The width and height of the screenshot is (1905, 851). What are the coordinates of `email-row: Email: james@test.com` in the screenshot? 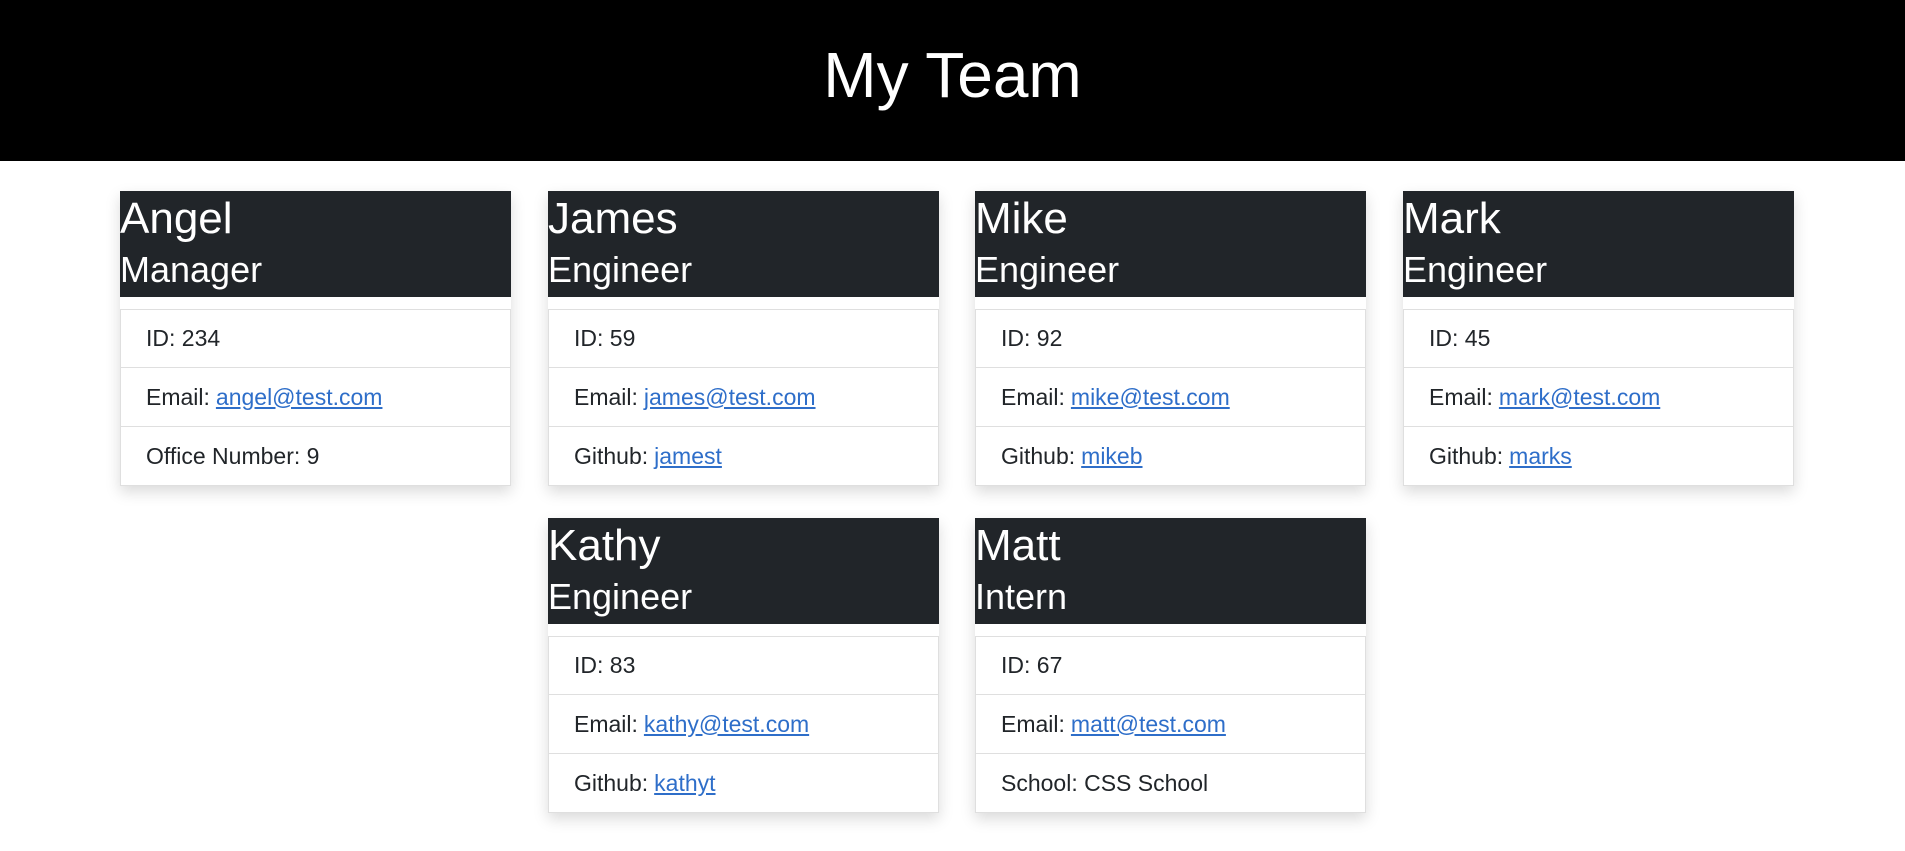 It's located at (743, 397).